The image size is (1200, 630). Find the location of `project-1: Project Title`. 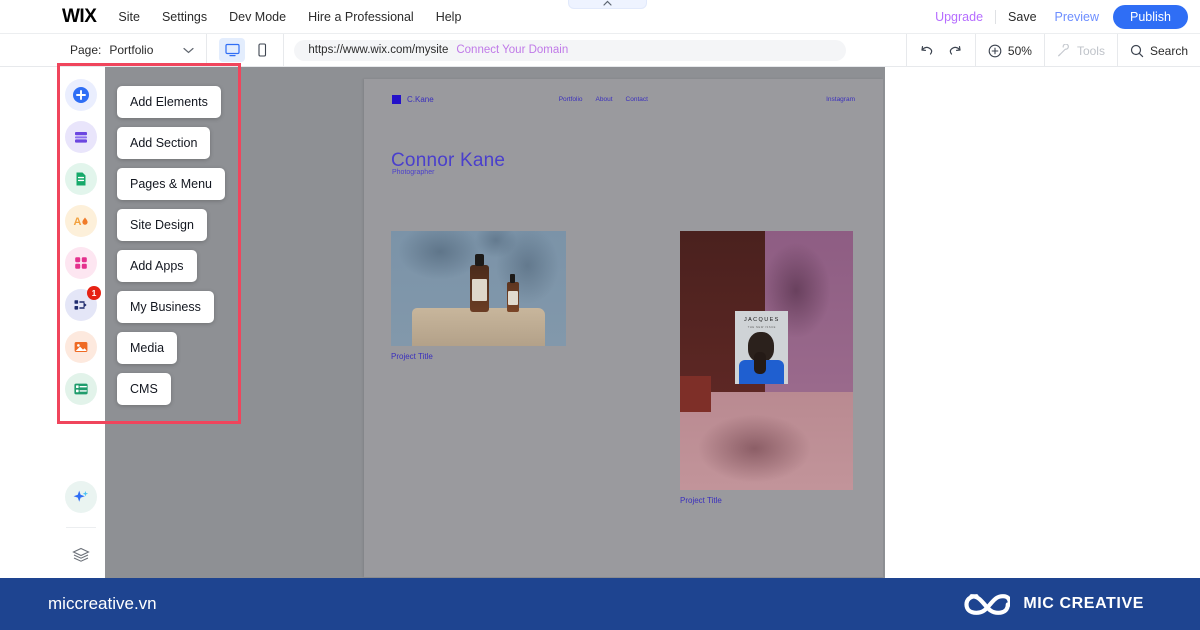

project-1: Project Title is located at coordinates (478, 296).